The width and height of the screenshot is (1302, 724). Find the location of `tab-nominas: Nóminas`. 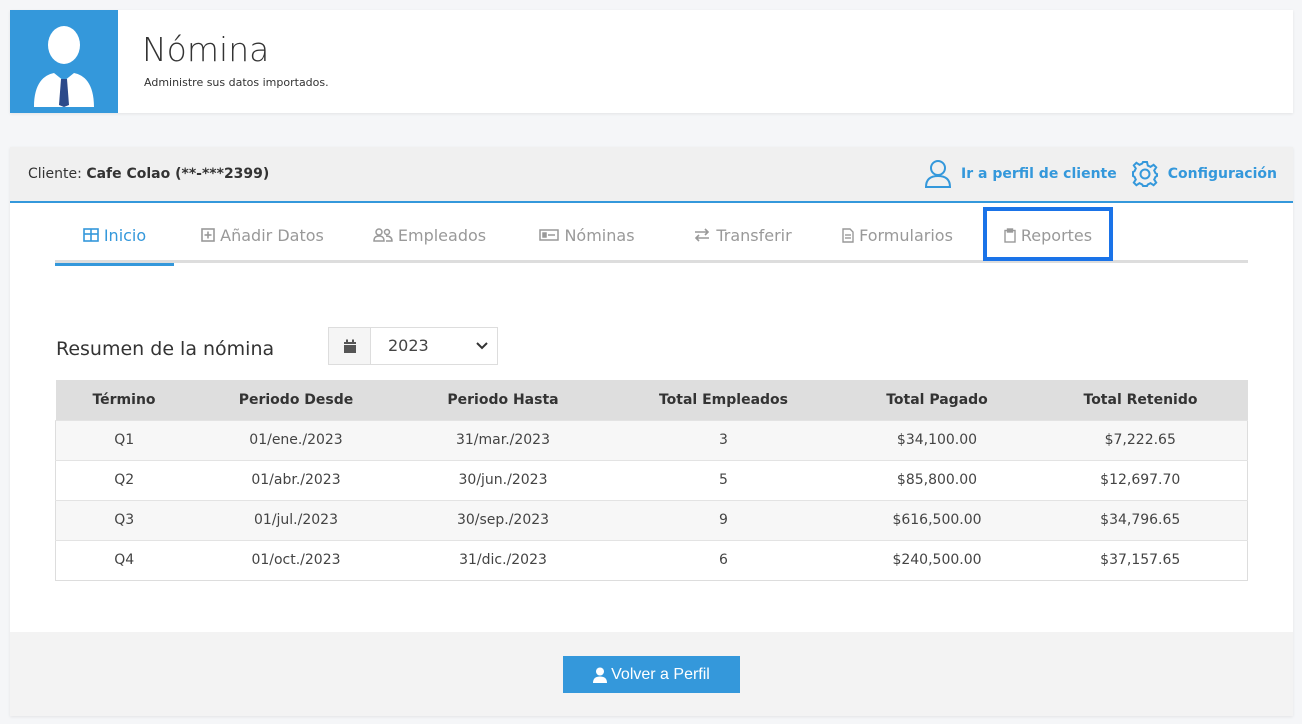

tab-nominas: Nóminas is located at coordinates (587, 235).